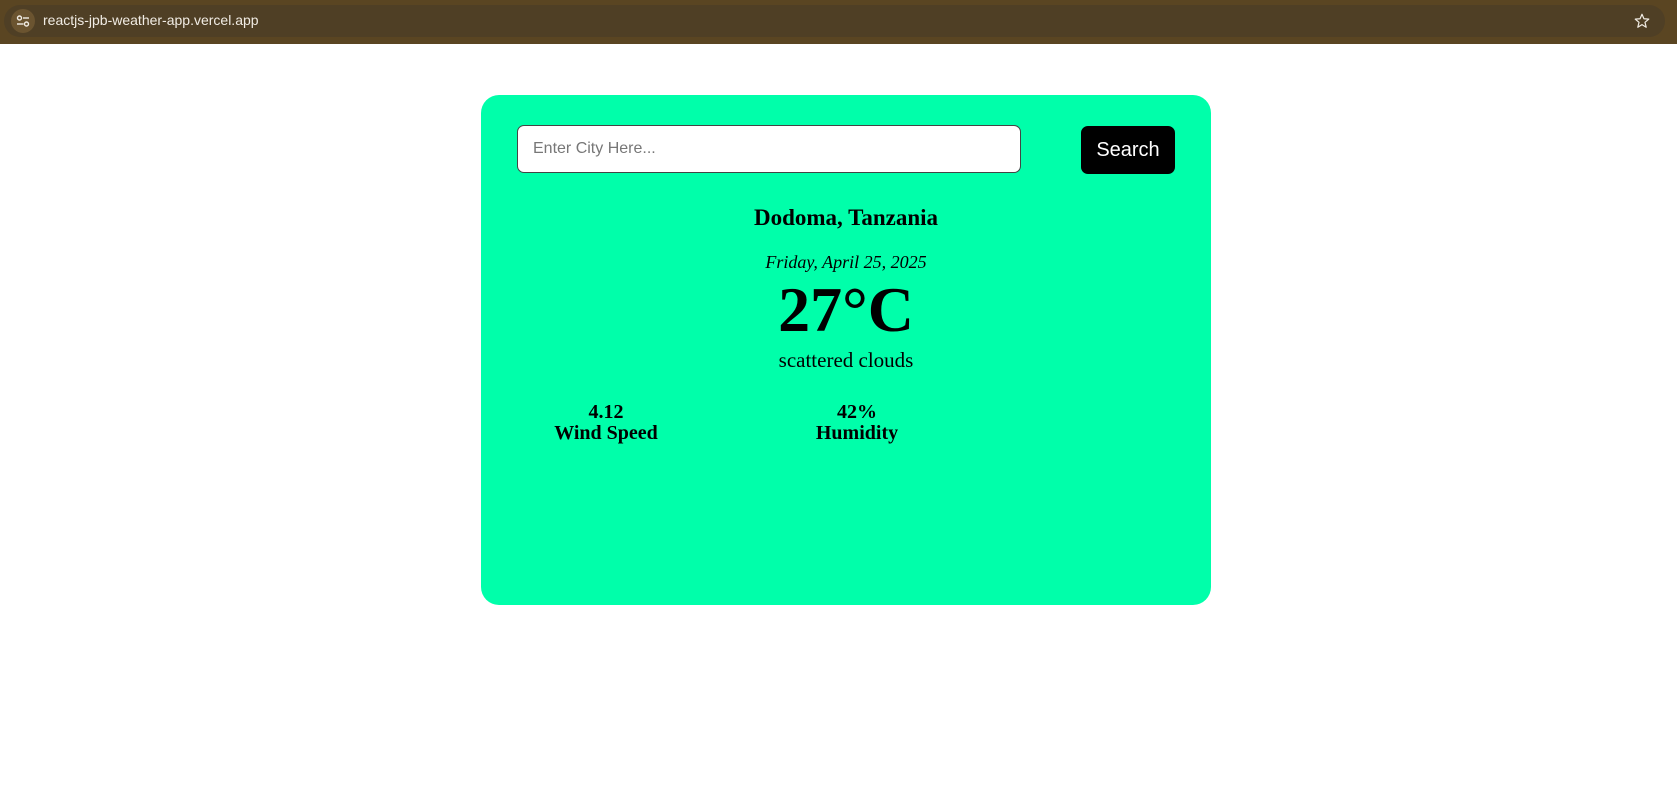 This screenshot has width=1677, height=811. Describe the element at coordinates (846, 217) in the screenshot. I see `location-name: Dodoma, Tanzania` at that location.